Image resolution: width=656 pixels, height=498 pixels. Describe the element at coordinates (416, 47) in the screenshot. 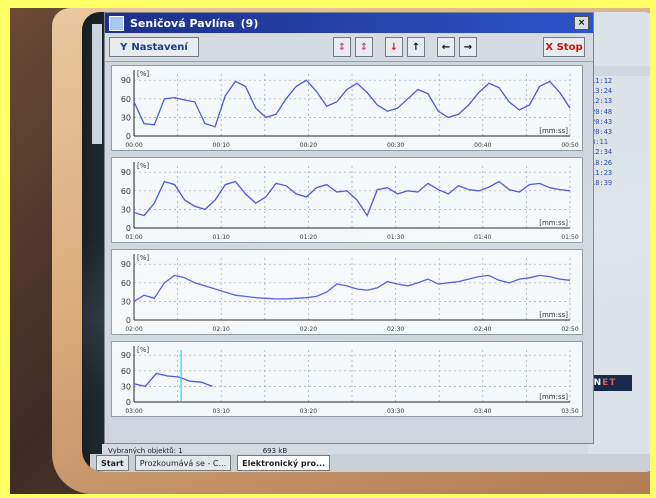

I see `scroll-up-button: ↑` at that location.